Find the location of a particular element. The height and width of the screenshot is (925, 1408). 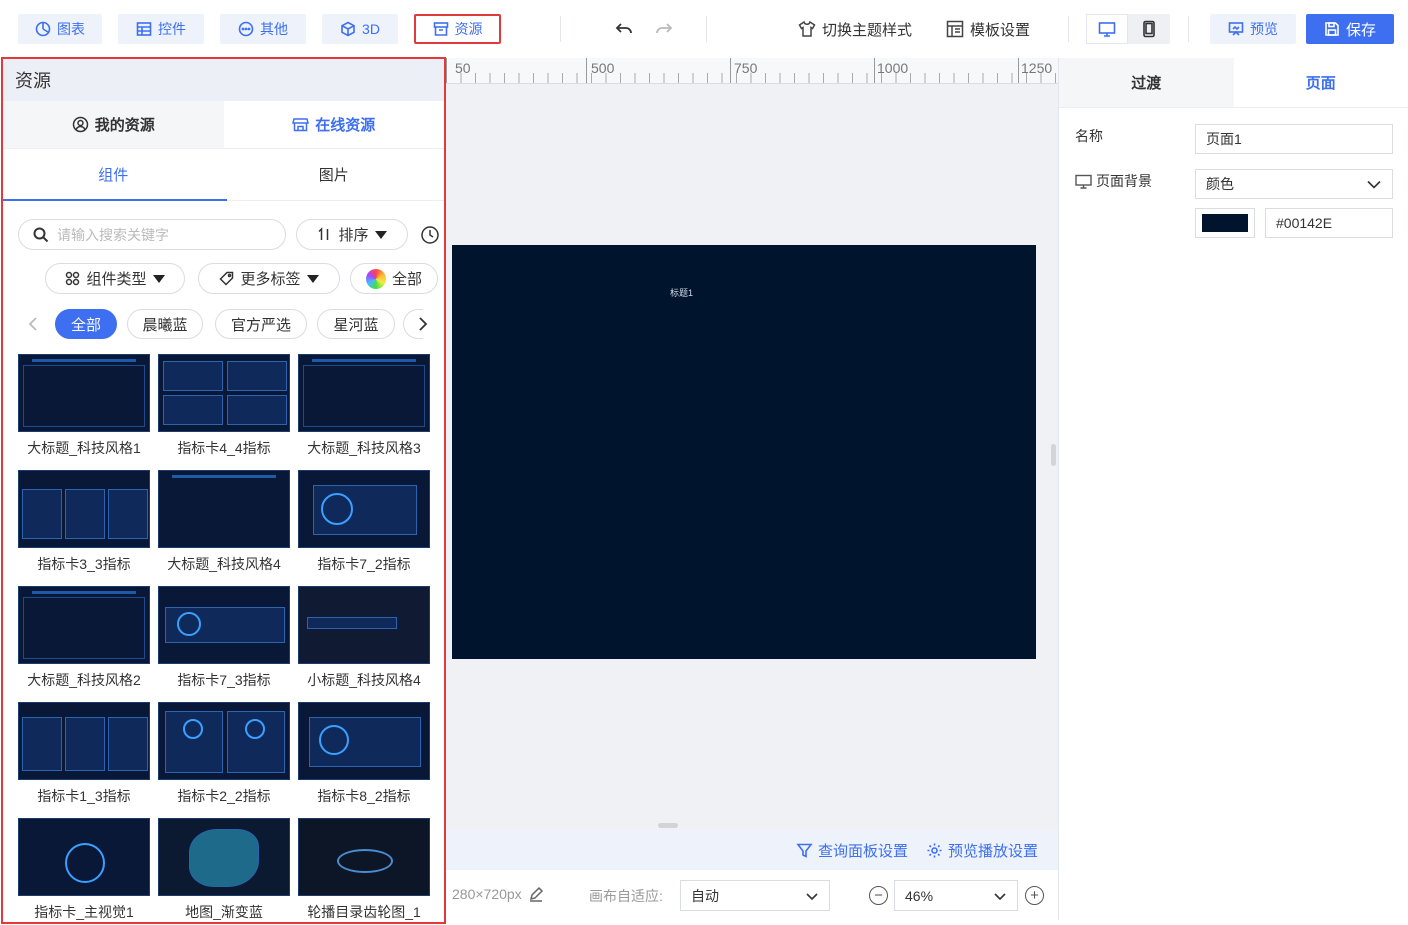

undo-icon is located at coordinates (623, 28).